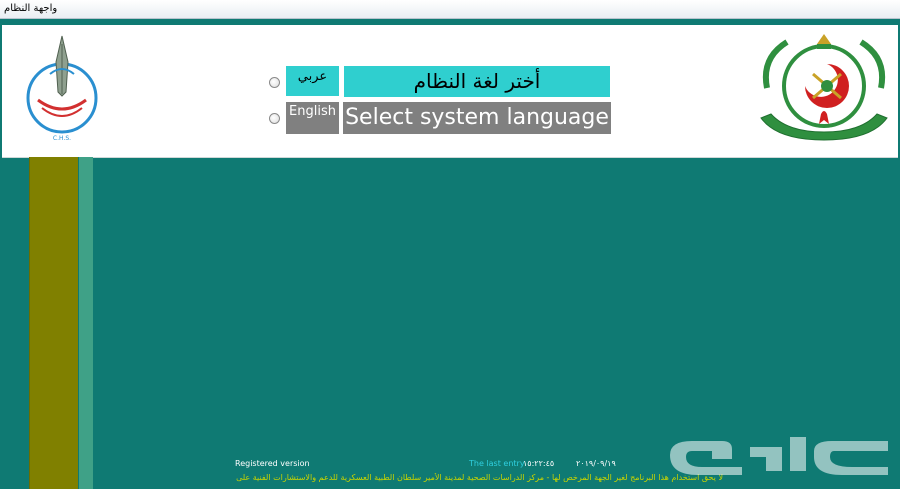  Describe the element at coordinates (272, 463) in the screenshot. I see `registered-version-label: Registered version` at that location.